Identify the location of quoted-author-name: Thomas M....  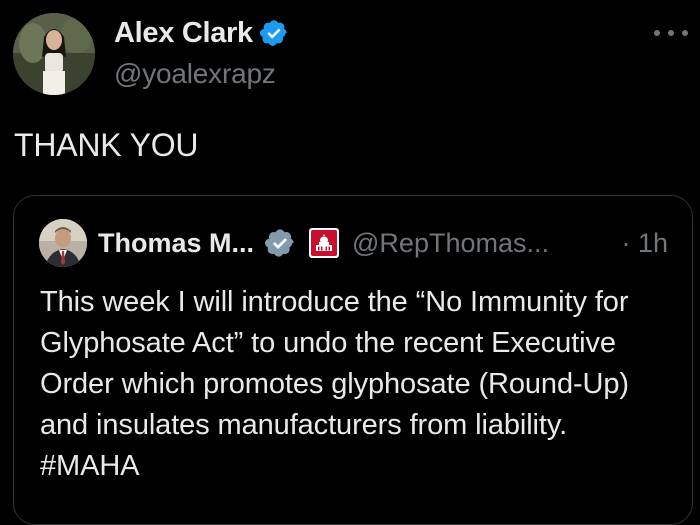
(176, 243).